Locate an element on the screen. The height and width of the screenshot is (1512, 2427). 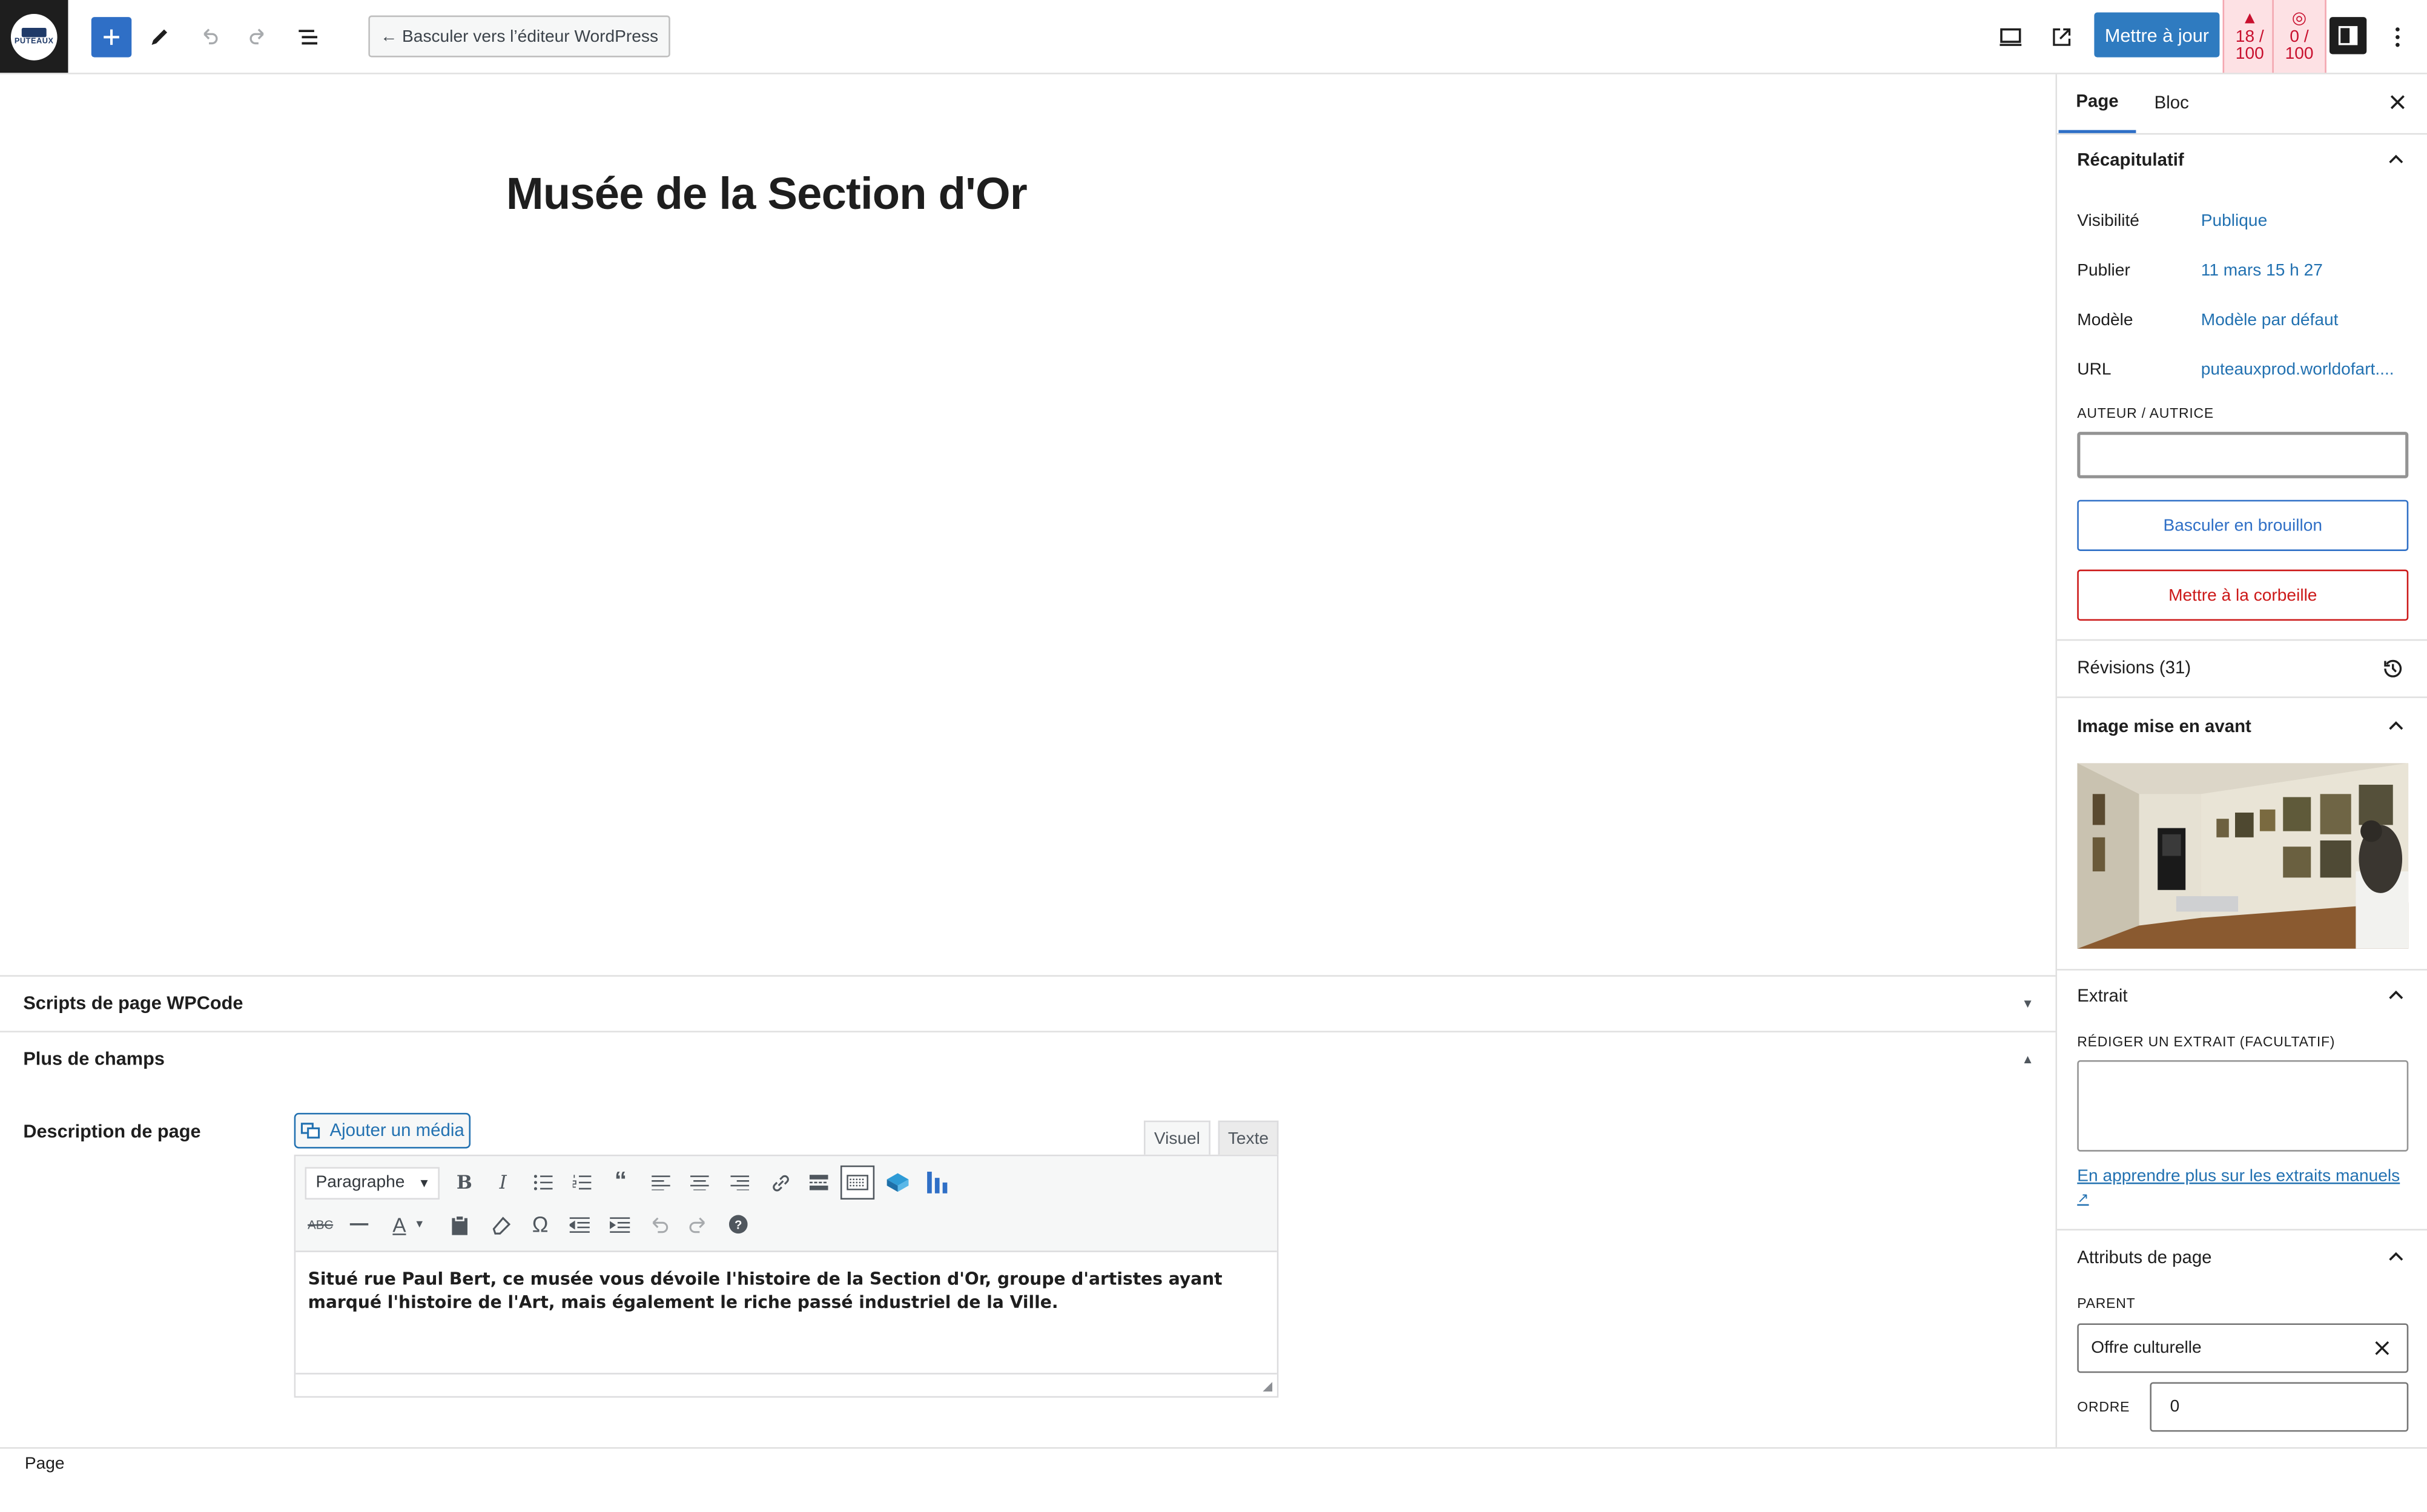
seo-score-icon: ▲ is located at coordinates (2250, 17).